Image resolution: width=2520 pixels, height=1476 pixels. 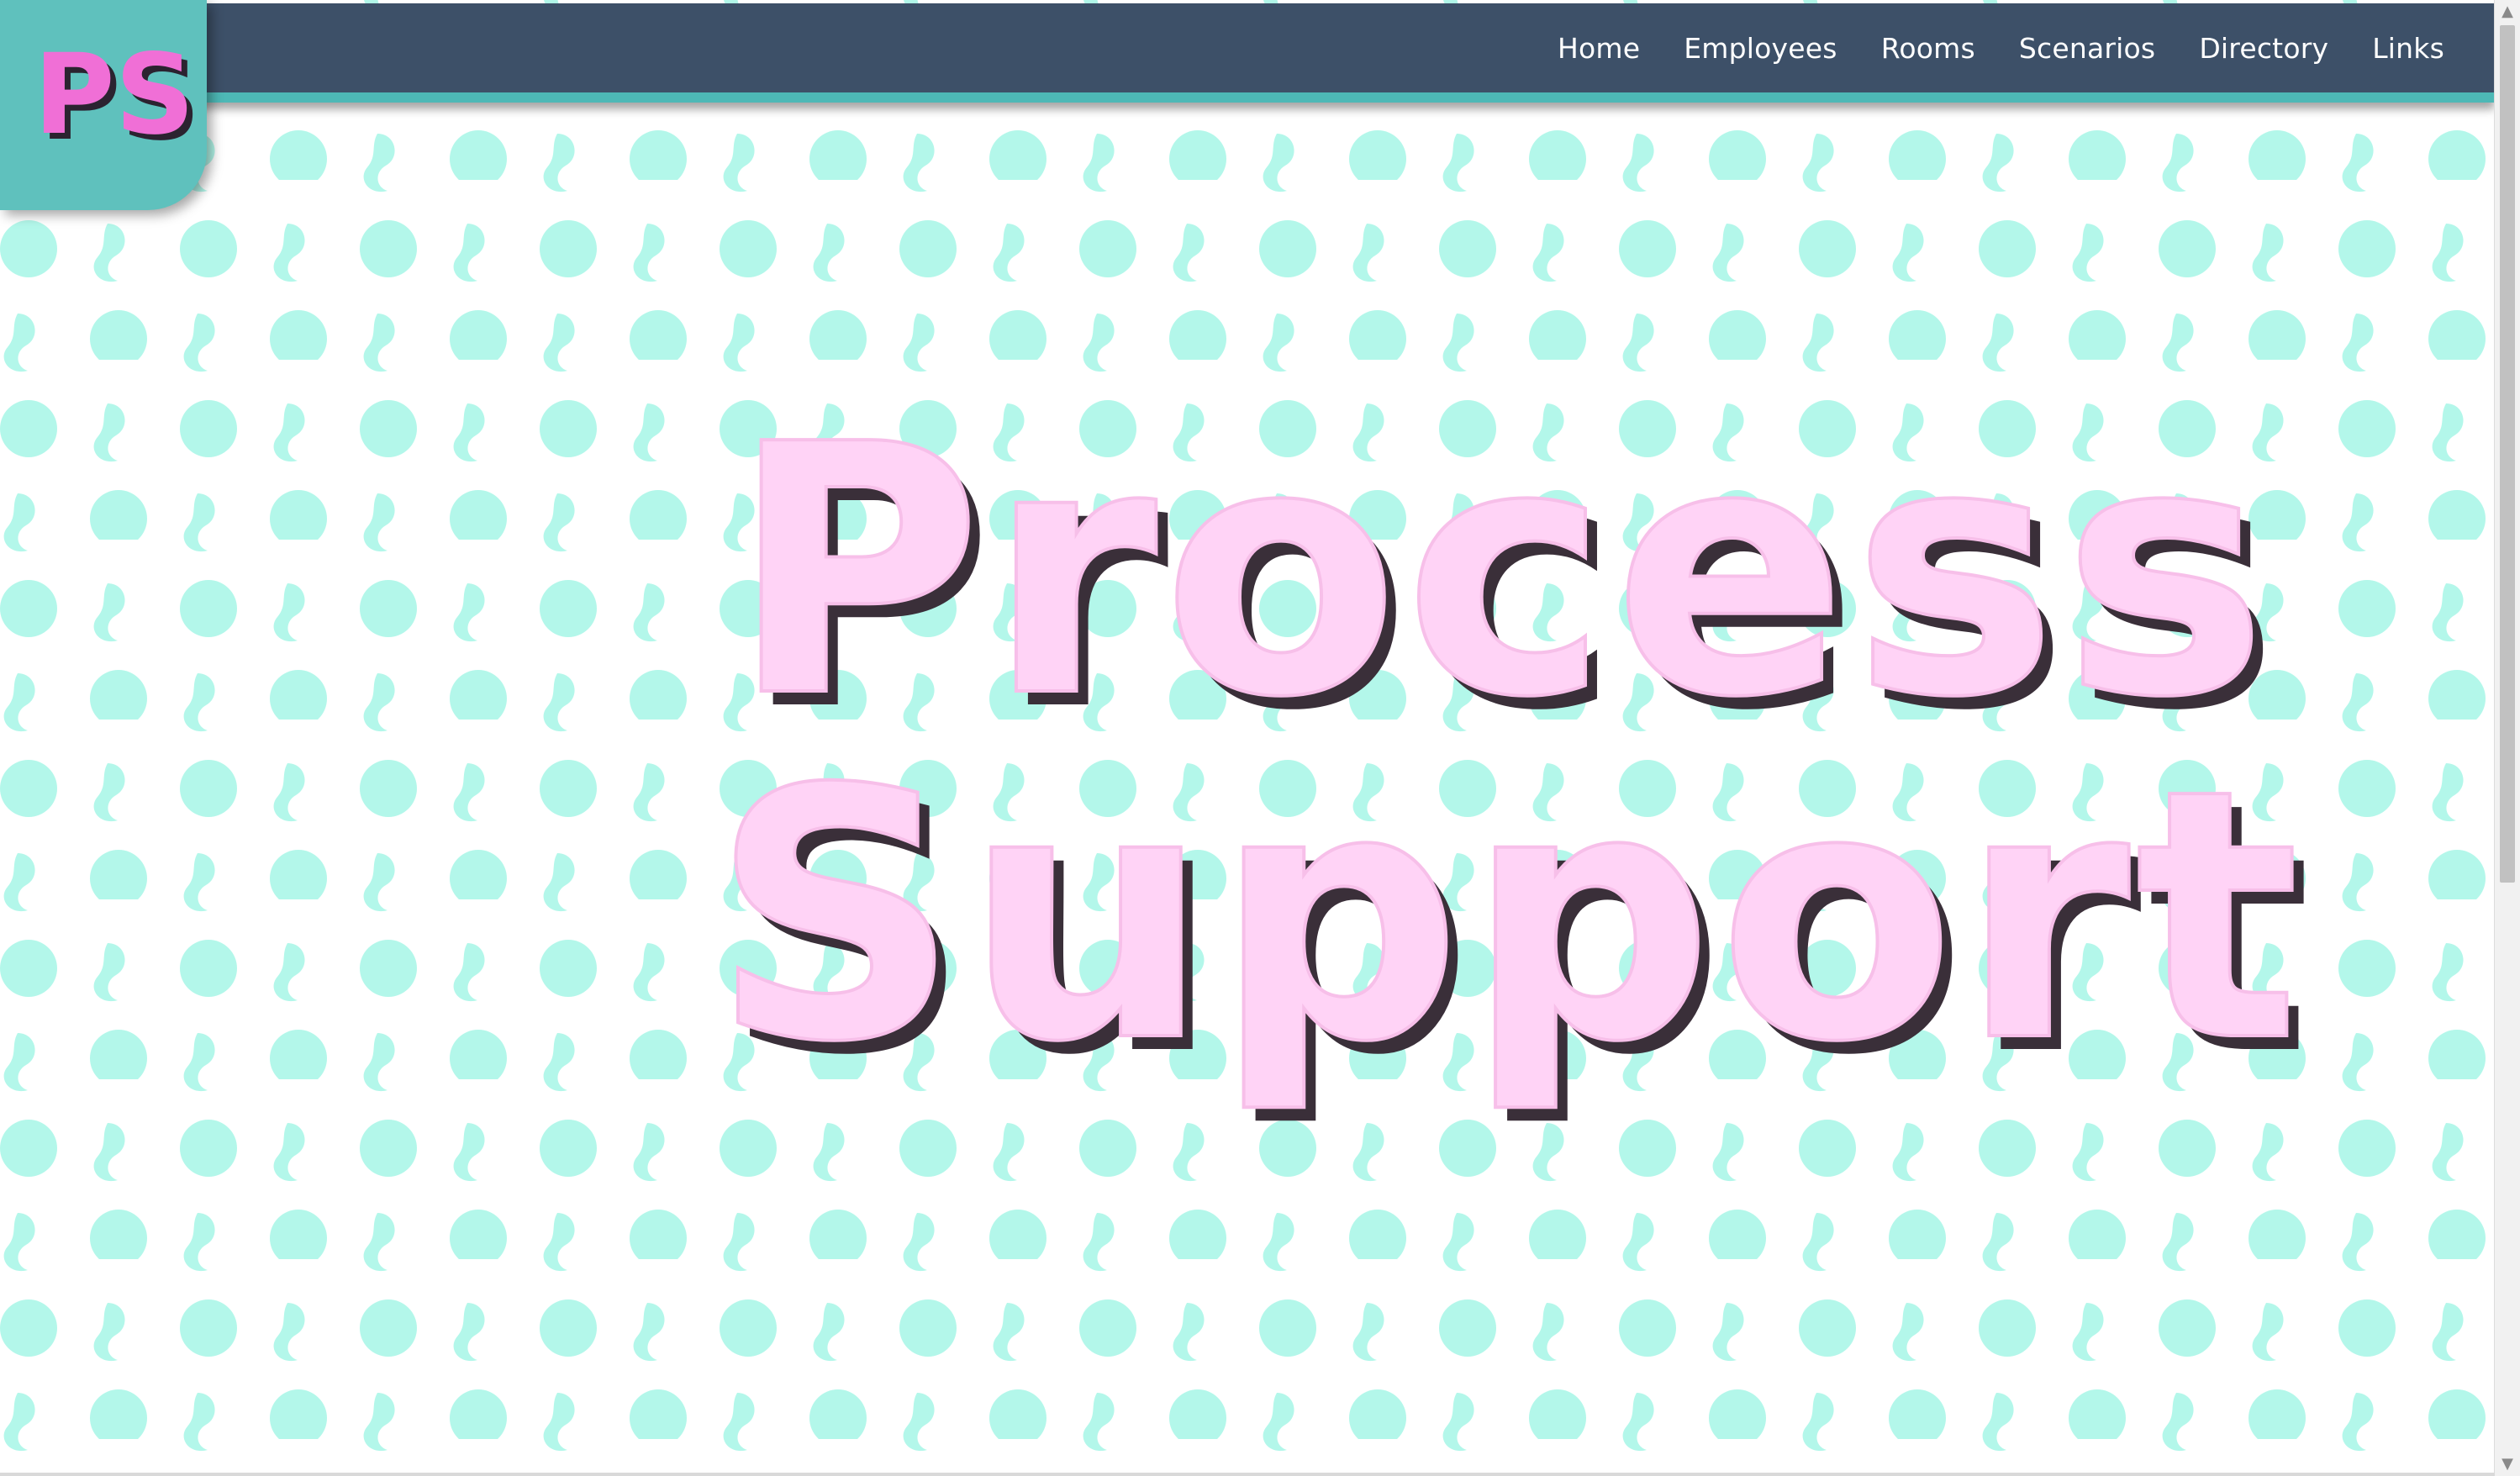 I want to click on vertical-scrollbar: ▲ ▼, so click(x=2507, y=738).